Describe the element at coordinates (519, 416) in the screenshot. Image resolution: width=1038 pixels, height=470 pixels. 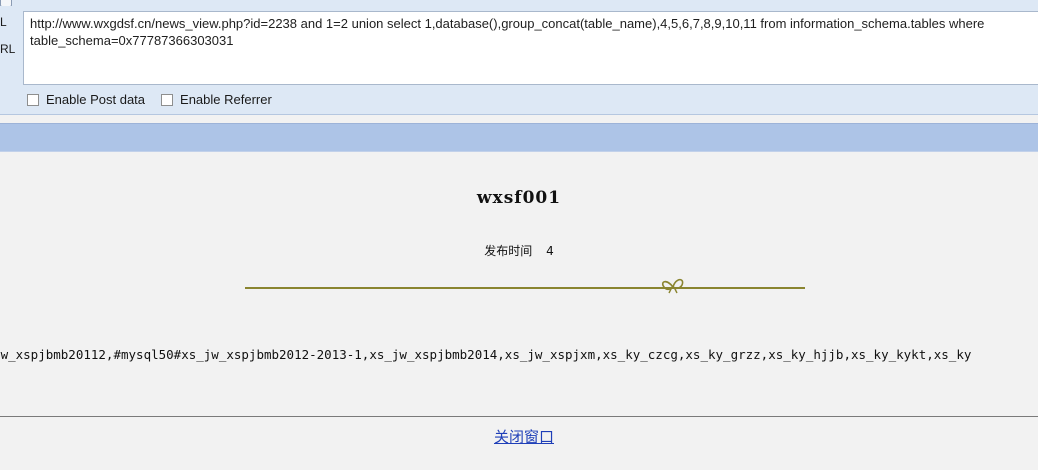
I see `footer-rule` at that location.